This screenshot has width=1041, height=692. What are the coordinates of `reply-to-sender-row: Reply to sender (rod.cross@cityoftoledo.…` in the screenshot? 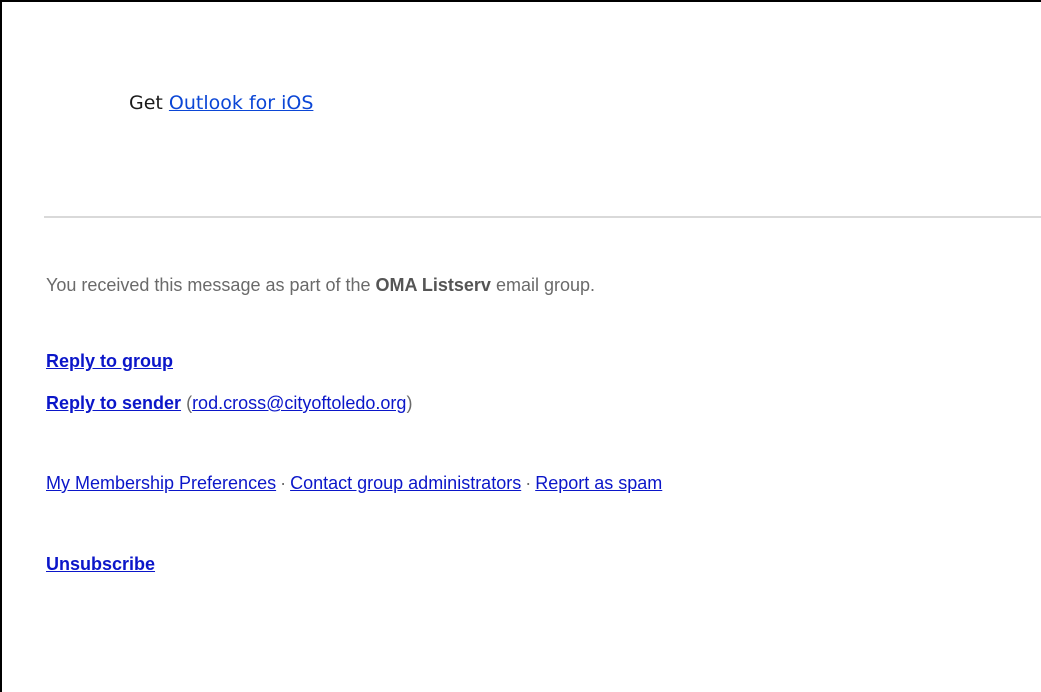 It's located at (229, 403).